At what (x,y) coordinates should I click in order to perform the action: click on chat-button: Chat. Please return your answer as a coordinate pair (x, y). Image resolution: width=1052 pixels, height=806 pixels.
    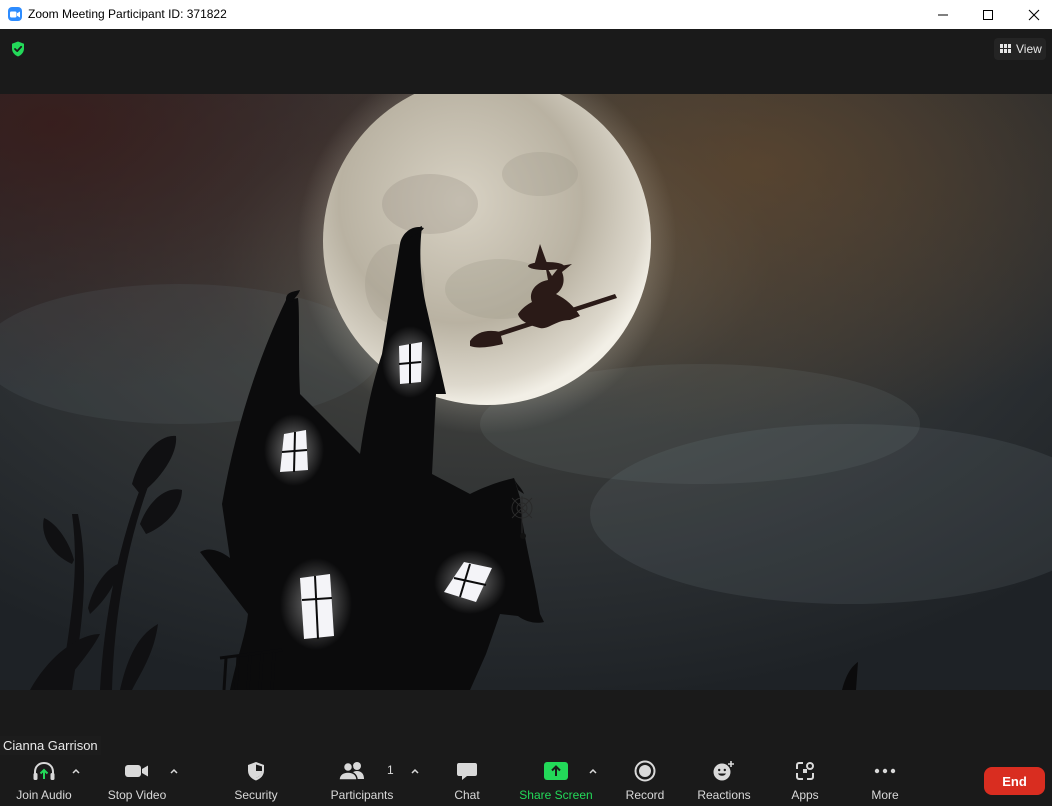
    Looking at the image, I should click on (467, 780).